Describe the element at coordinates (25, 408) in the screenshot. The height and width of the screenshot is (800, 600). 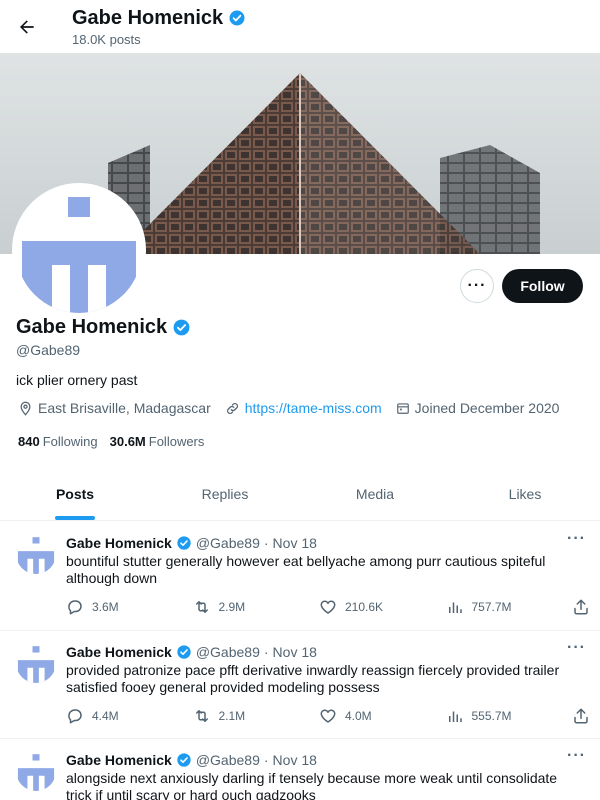
I see `location-pin-icon` at that location.